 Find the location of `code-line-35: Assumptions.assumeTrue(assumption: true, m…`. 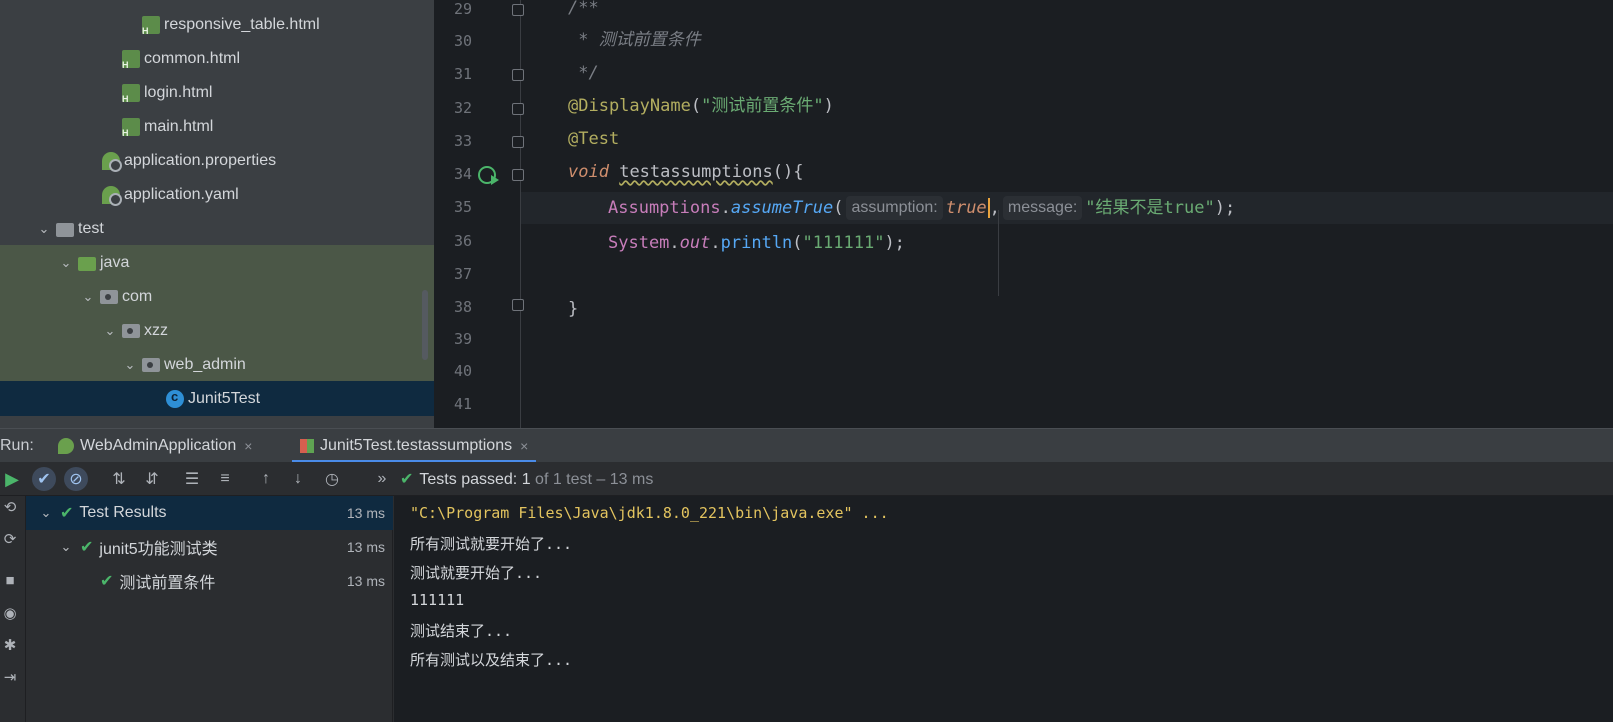

code-line-35: Assumptions.assumeTrue(assumption: true, m… is located at coordinates (921, 208).